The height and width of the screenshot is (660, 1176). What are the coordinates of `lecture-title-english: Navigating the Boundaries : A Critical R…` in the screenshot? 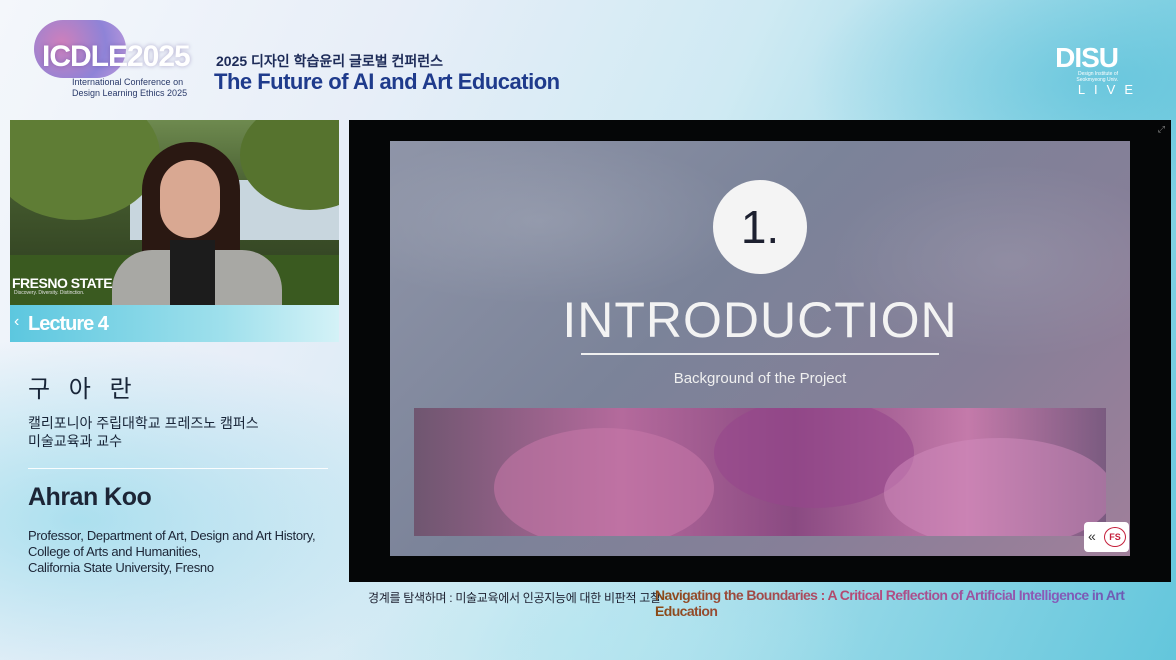 It's located at (915, 603).